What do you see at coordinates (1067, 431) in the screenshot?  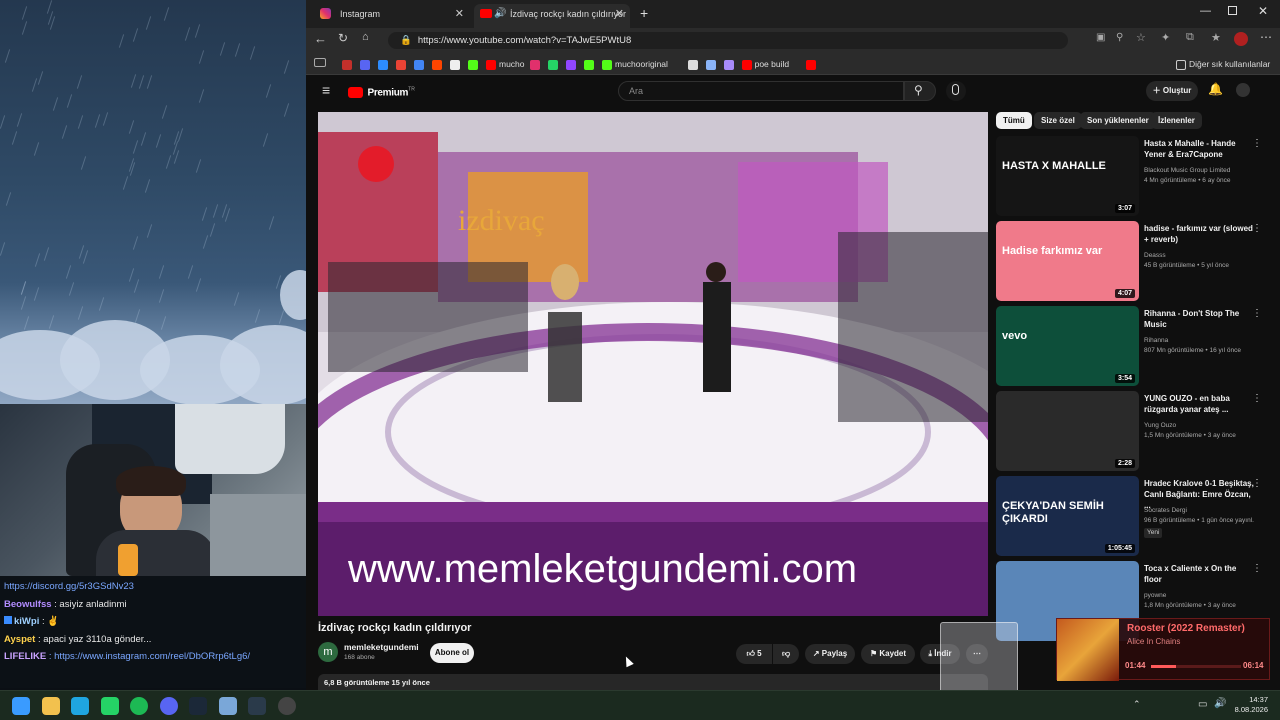 I see `video-thumbnail: 2:28` at bounding box center [1067, 431].